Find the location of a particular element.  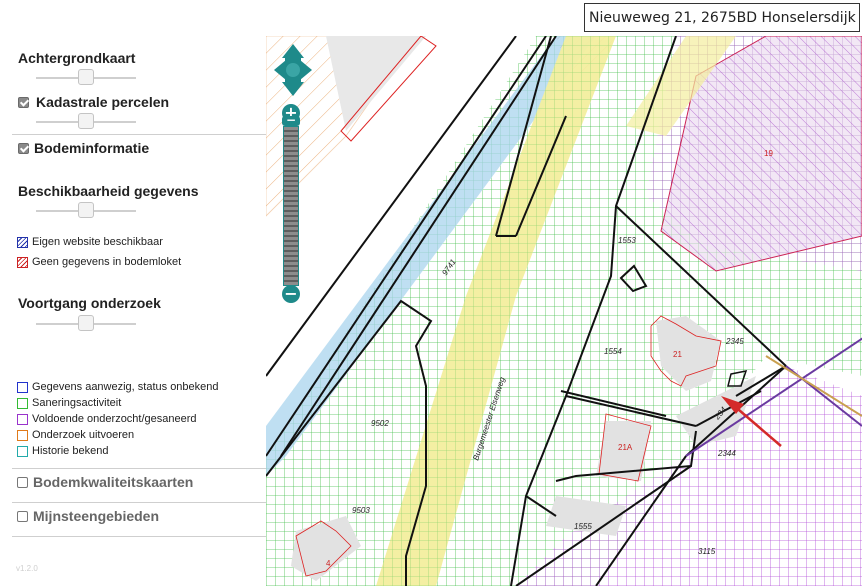

address-search-input is located at coordinates (722, 17).